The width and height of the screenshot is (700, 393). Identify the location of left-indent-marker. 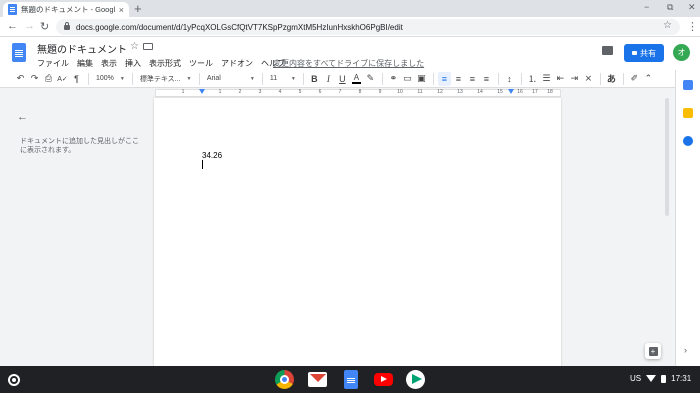
(202, 91).